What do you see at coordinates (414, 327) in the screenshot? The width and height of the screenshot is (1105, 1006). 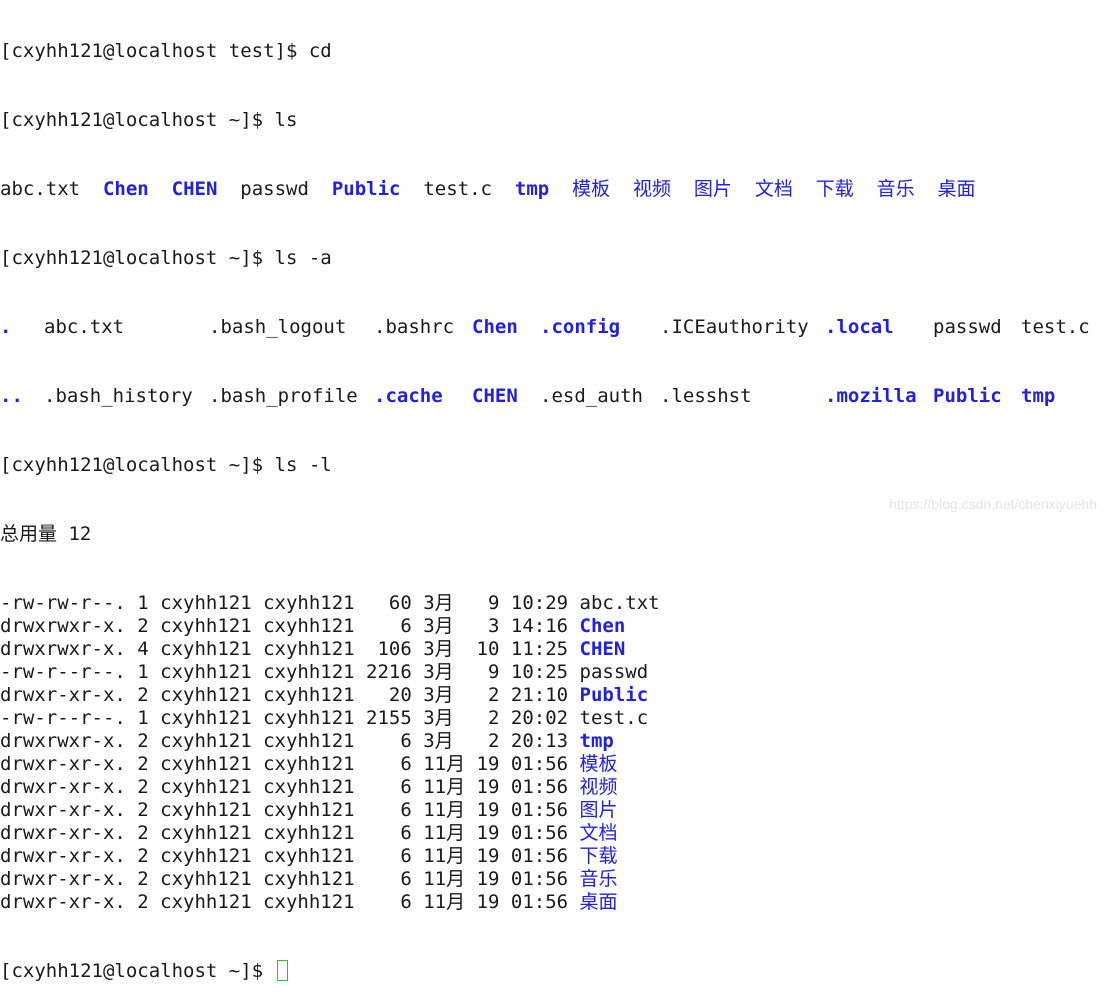 I see `file-entry: .bashrc` at bounding box center [414, 327].